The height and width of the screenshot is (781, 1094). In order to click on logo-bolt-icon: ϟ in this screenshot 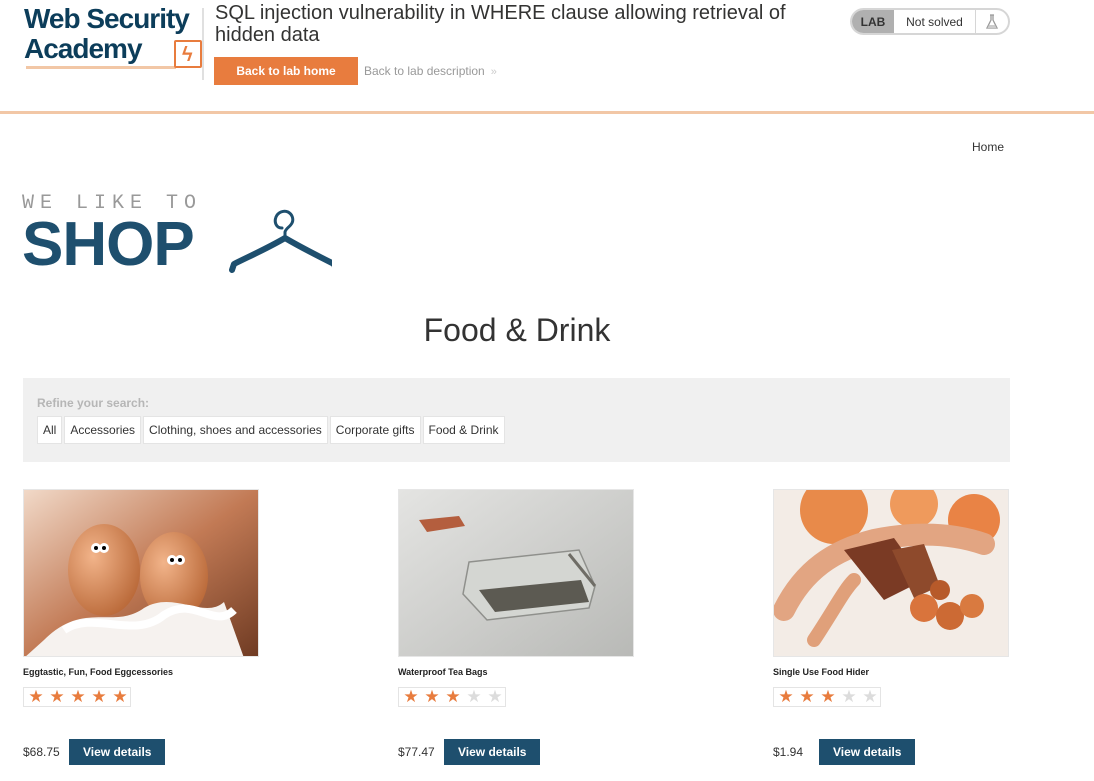, I will do `click(188, 54)`.